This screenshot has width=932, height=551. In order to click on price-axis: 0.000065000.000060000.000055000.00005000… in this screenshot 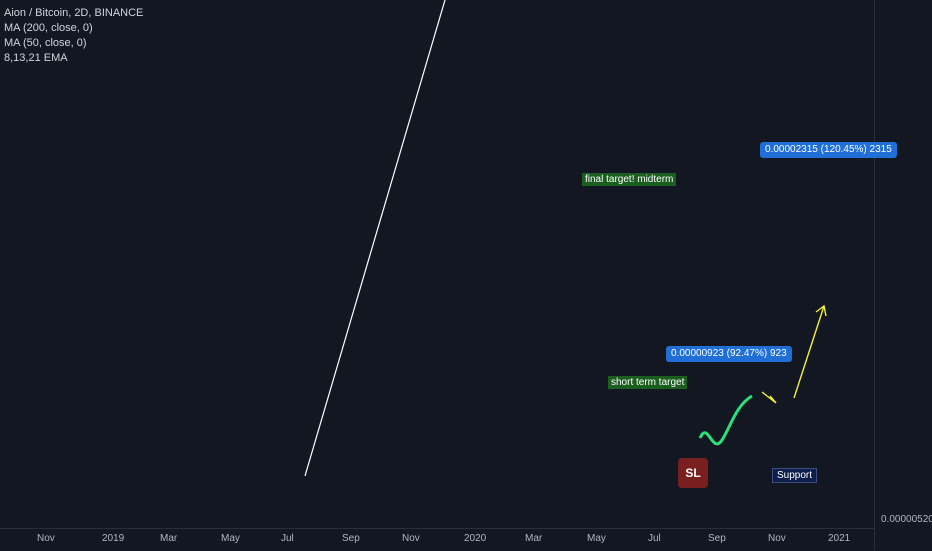, I will do `click(903, 275)`.